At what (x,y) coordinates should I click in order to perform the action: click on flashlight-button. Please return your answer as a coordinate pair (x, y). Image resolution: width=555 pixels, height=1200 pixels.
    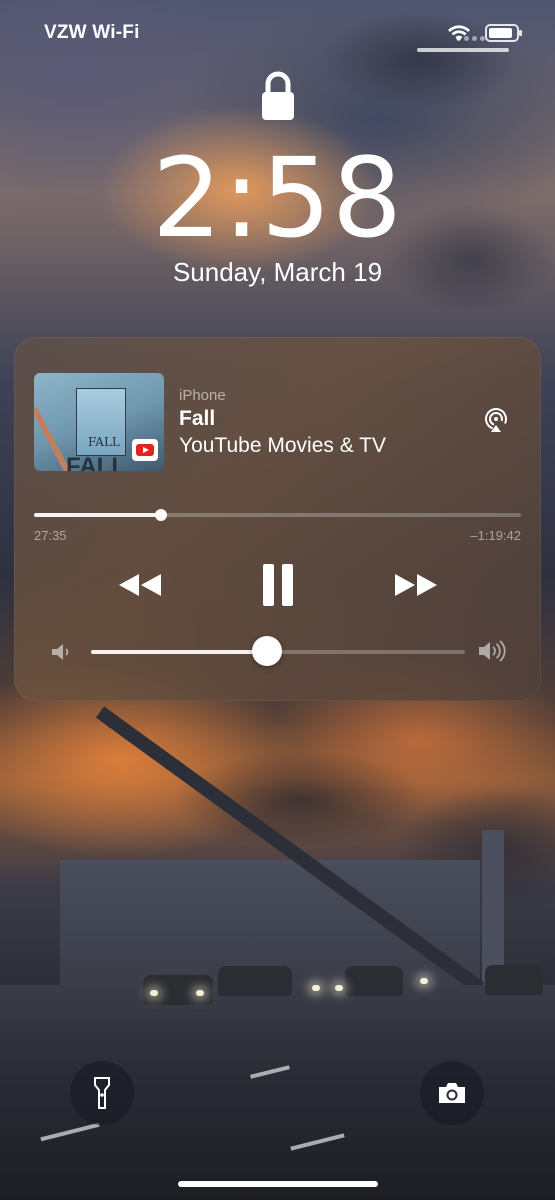
    Looking at the image, I should click on (102, 1093).